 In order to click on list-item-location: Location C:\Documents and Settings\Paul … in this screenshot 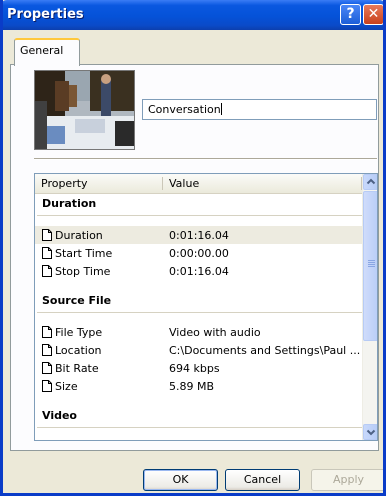, I will do `click(198, 350)`.